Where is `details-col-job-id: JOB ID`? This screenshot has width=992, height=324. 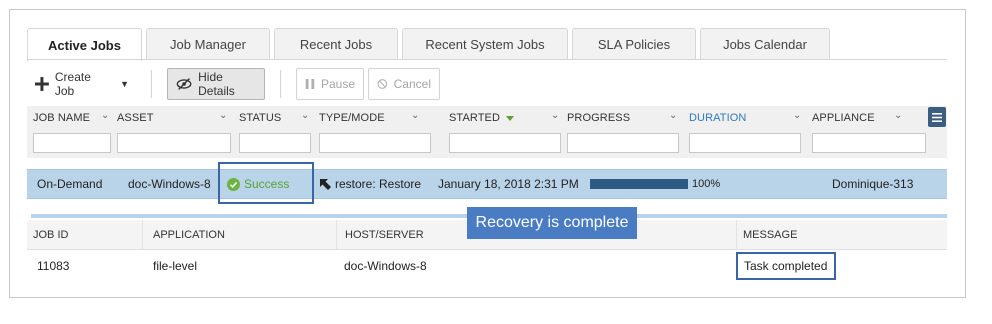
details-col-job-id: JOB ID is located at coordinates (85, 235).